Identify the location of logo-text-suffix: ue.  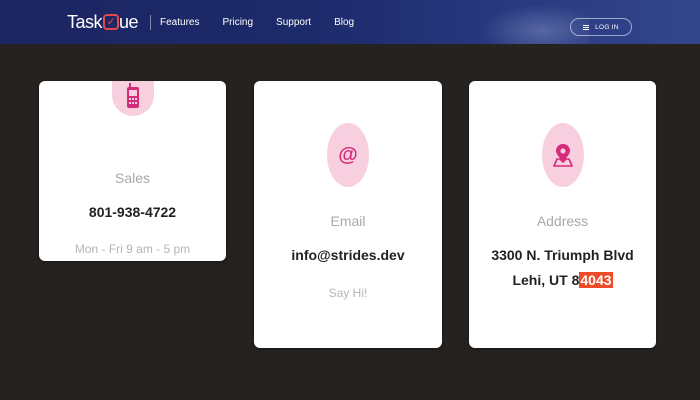
(129, 21).